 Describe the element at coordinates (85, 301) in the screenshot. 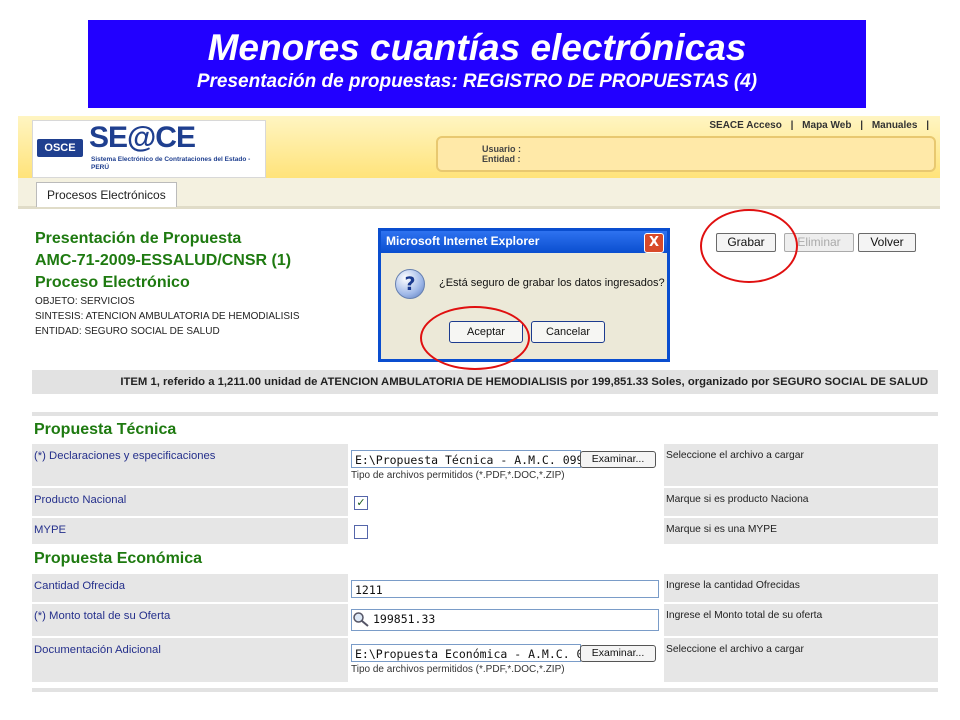

I see `objeto-text: OBJETO: SERVICIOS` at that location.